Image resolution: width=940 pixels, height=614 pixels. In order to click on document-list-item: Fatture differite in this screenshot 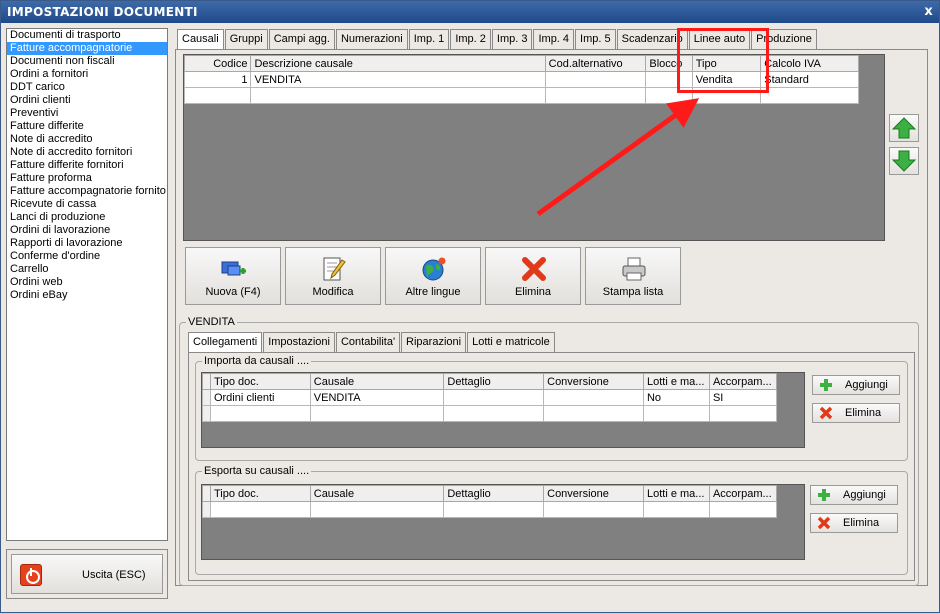, I will do `click(87, 126)`.